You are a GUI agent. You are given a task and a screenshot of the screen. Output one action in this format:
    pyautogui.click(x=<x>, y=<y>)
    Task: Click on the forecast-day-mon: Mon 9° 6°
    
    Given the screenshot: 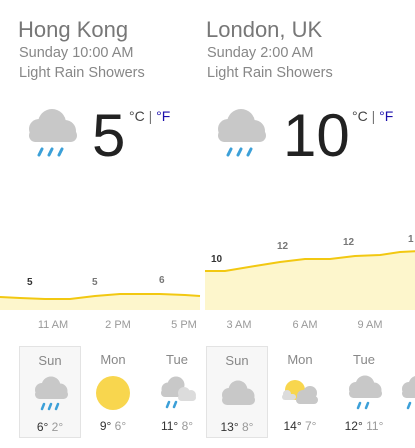 What is the action you would take?
    pyautogui.click(x=113, y=392)
    